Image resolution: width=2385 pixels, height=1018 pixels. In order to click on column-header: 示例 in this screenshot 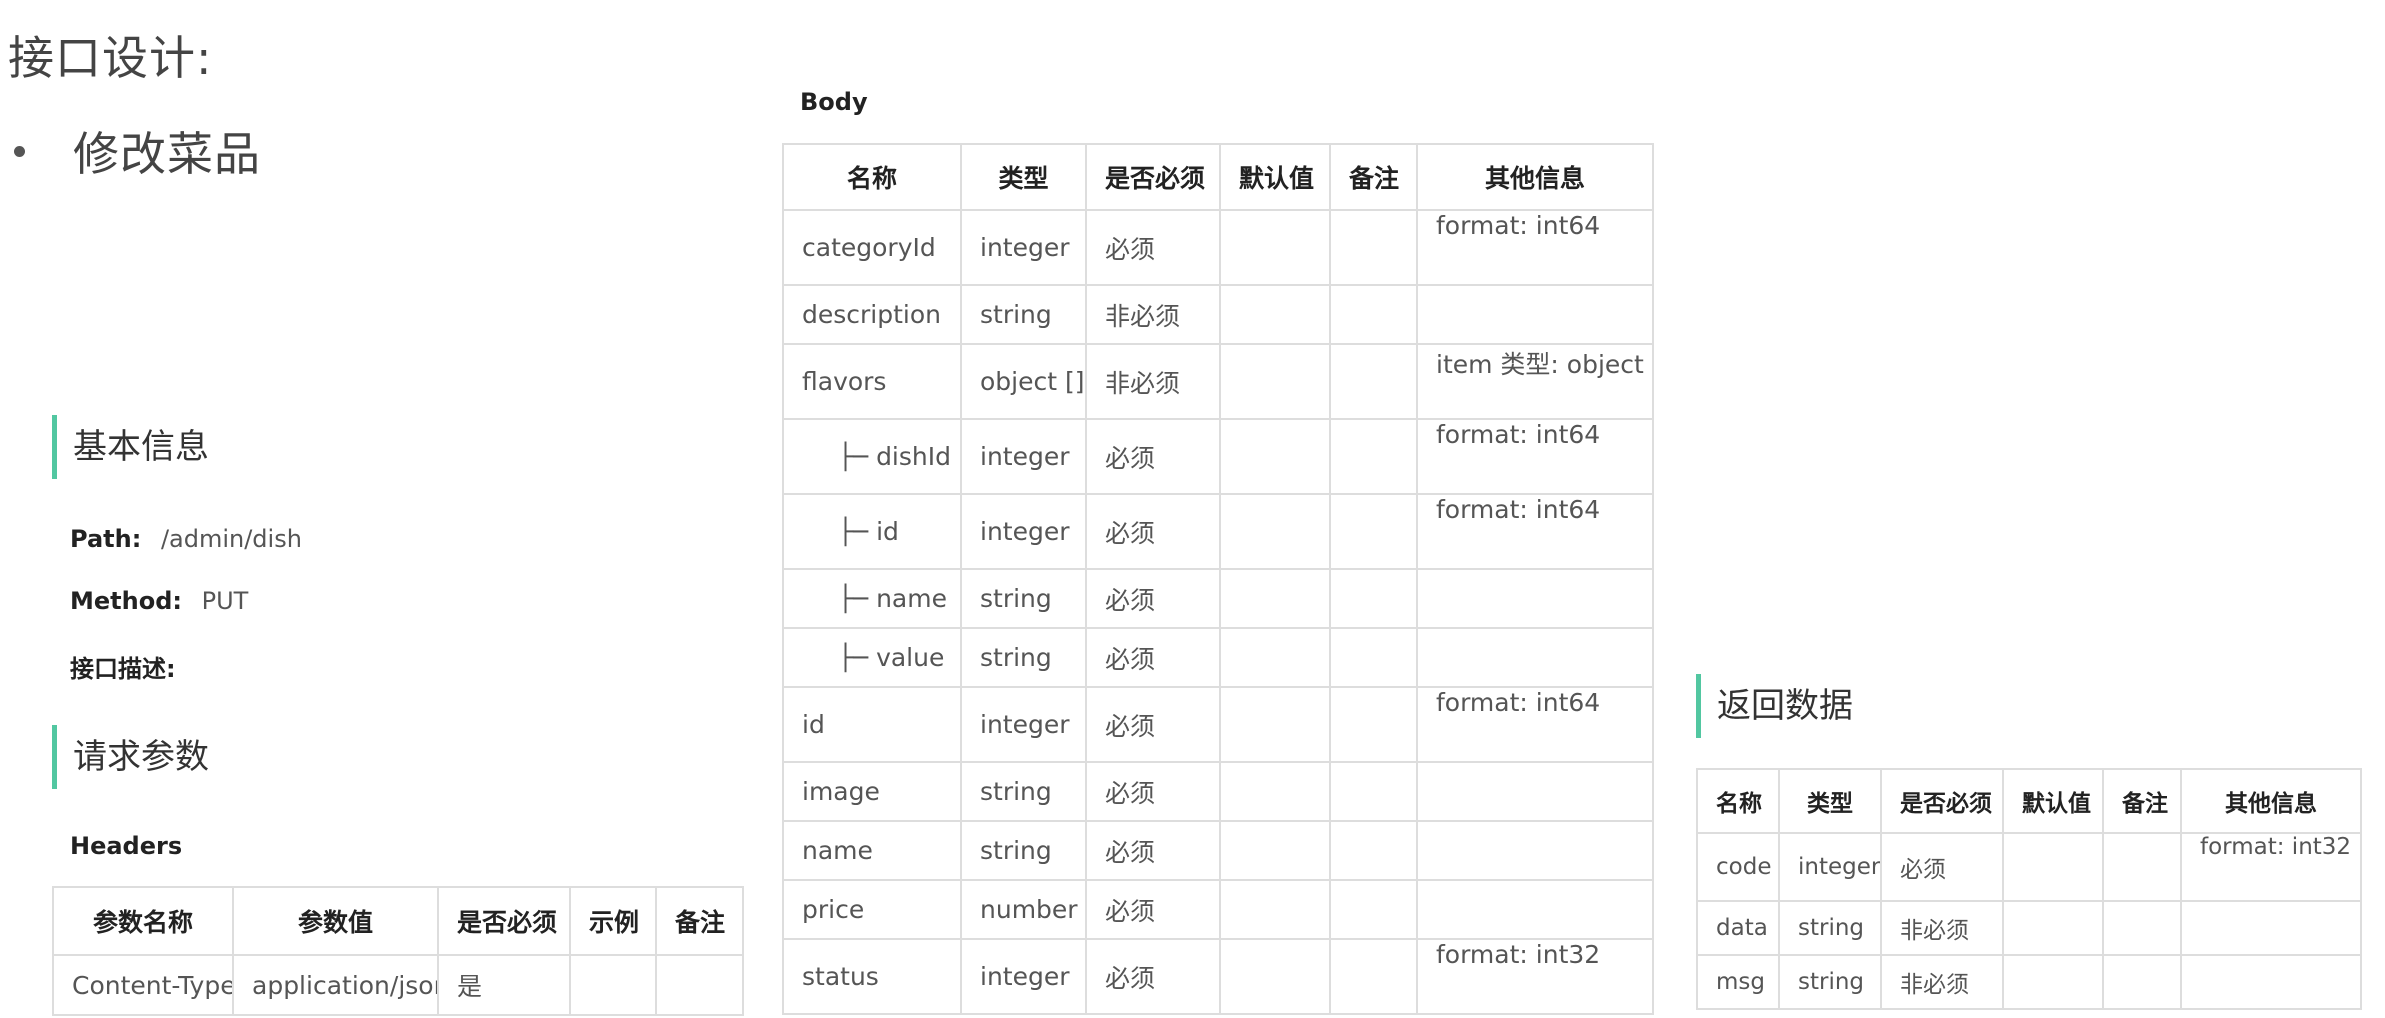, I will do `click(613, 921)`.